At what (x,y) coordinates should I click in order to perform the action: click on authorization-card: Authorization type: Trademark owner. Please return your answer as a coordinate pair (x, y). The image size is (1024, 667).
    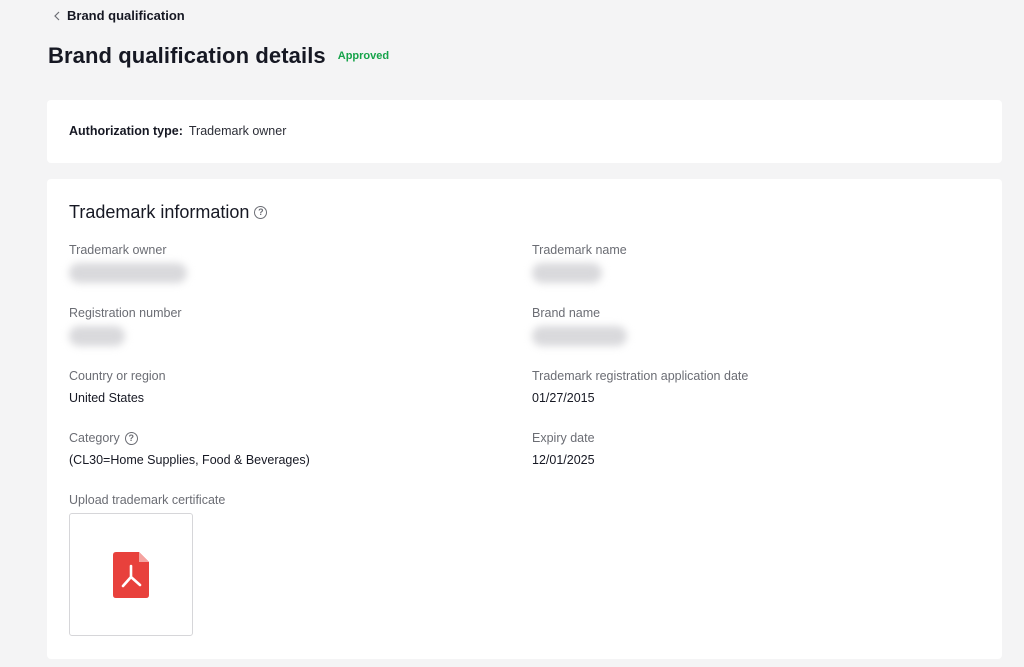
    Looking at the image, I should click on (524, 131).